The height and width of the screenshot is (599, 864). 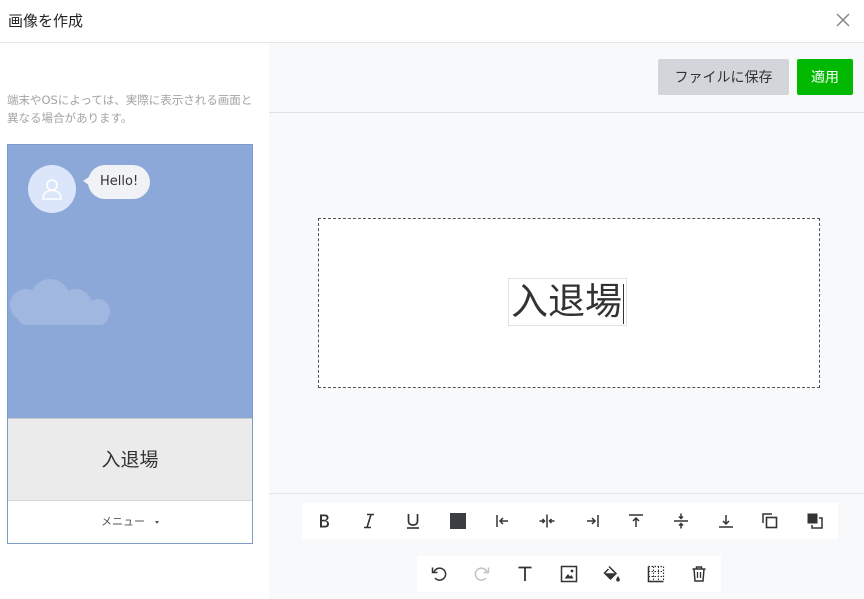 I want to click on grid-button, so click(x=655, y=574).